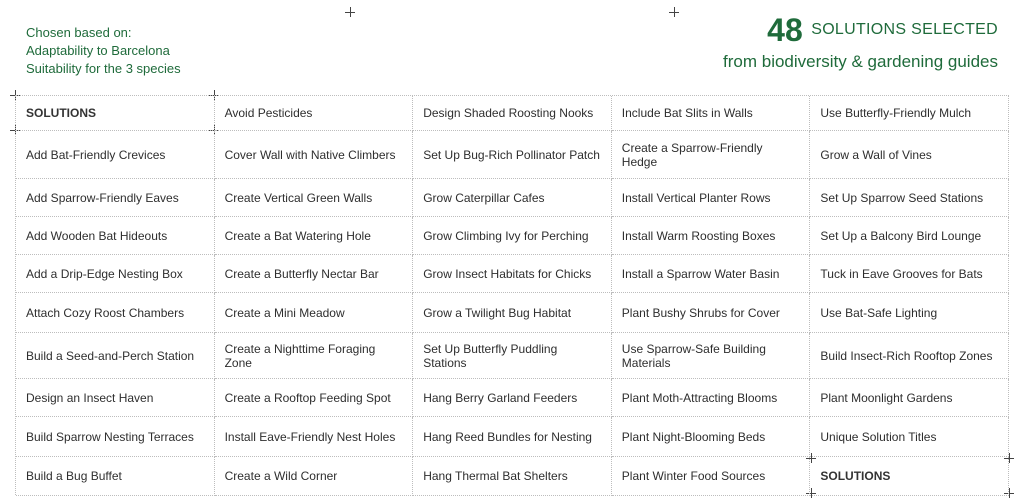 The height and width of the screenshot is (500, 1024). What do you see at coordinates (909, 198) in the screenshot?
I see `table-cell: Set Up Sparrow Seed Stations` at bounding box center [909, 198].